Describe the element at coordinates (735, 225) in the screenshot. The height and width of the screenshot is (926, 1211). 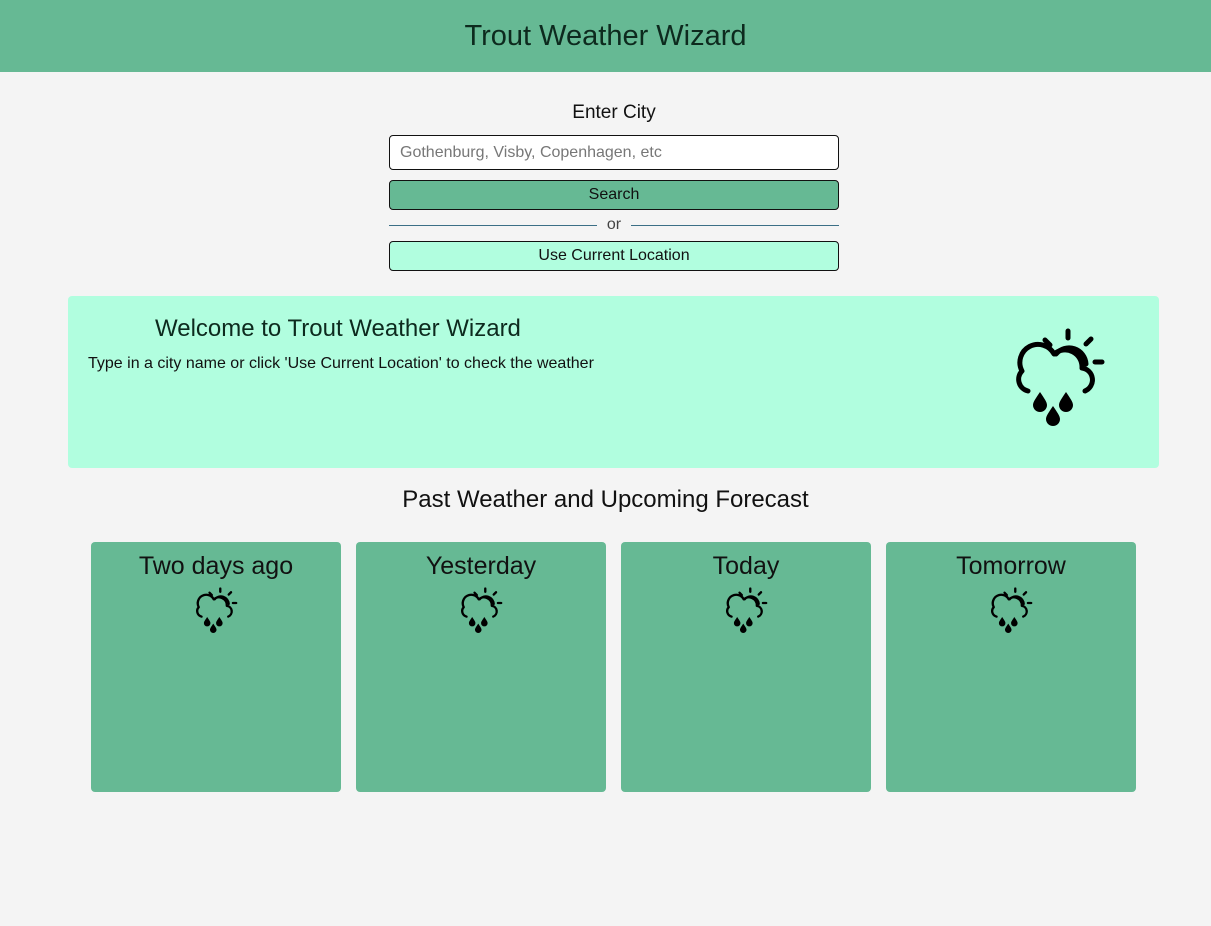
I see `divider-line-right` at that location.